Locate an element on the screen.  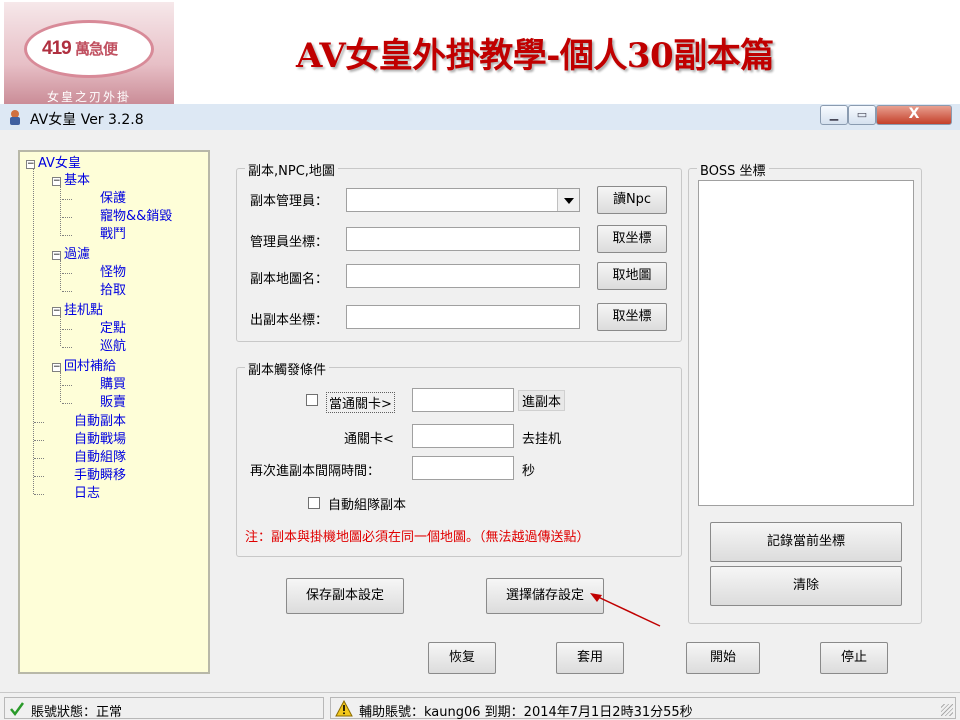
auto-team-label: 自動組隊副本 is located at coordinates (367, 505).